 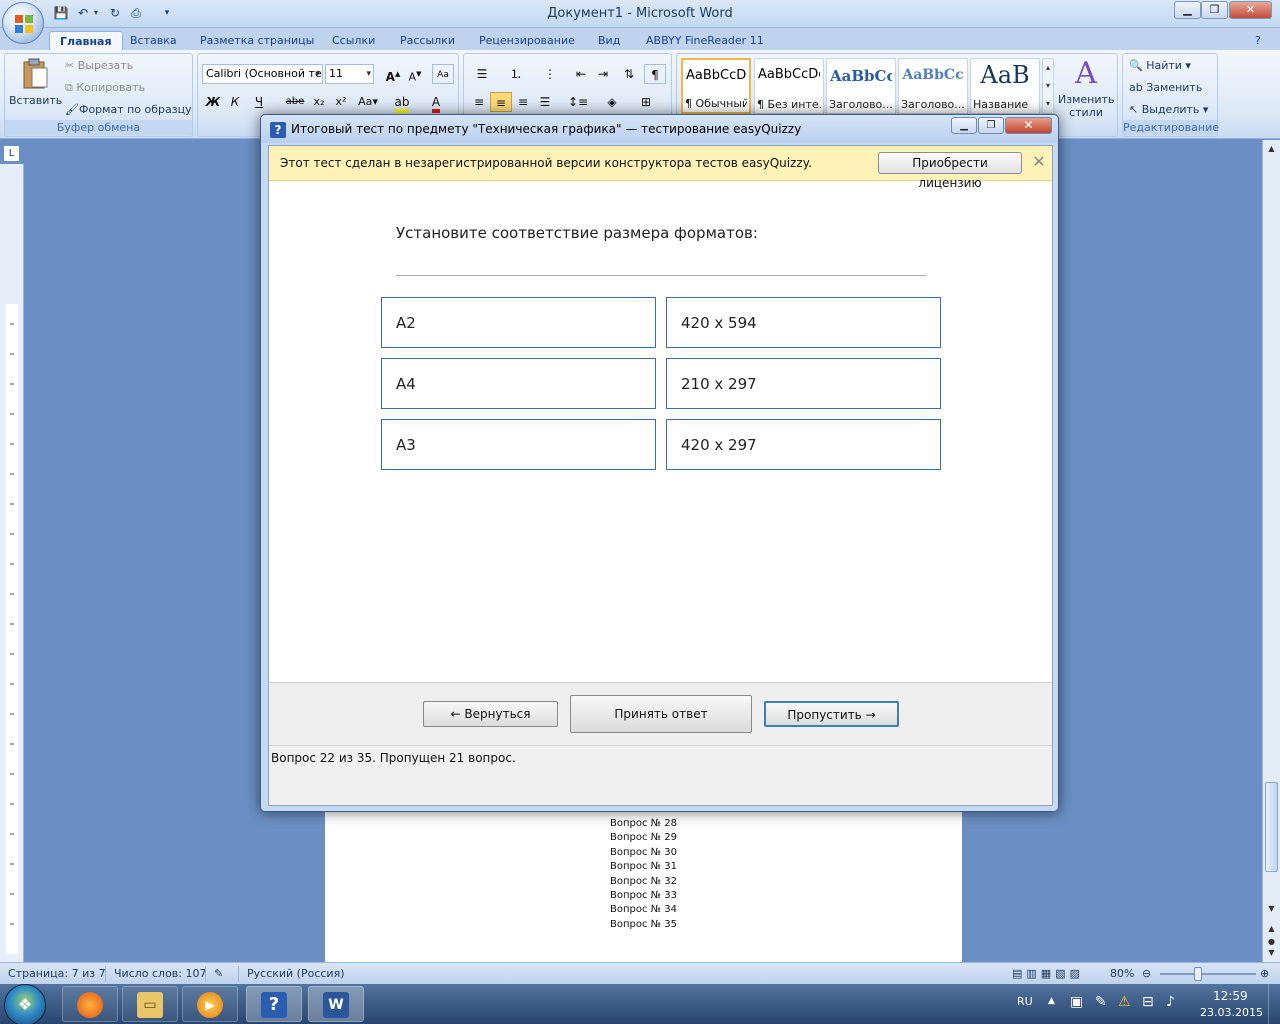 I want to click on align-right-icon: ≡, so click(x=523, y=102).